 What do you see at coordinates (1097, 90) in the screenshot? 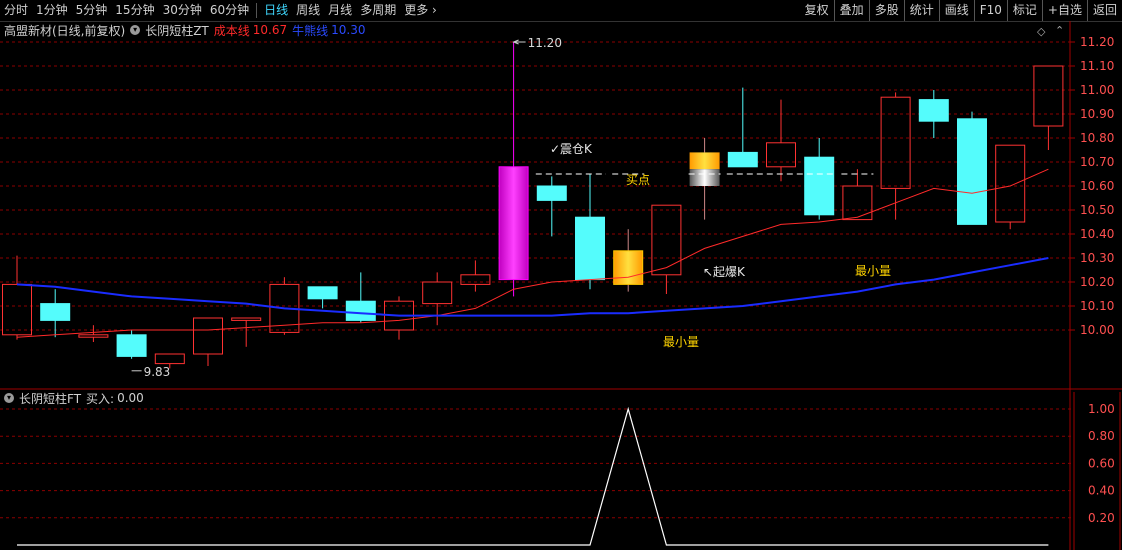
I see `main-y-tick-label-10: 11.00` at bounding box center [1097, 90].